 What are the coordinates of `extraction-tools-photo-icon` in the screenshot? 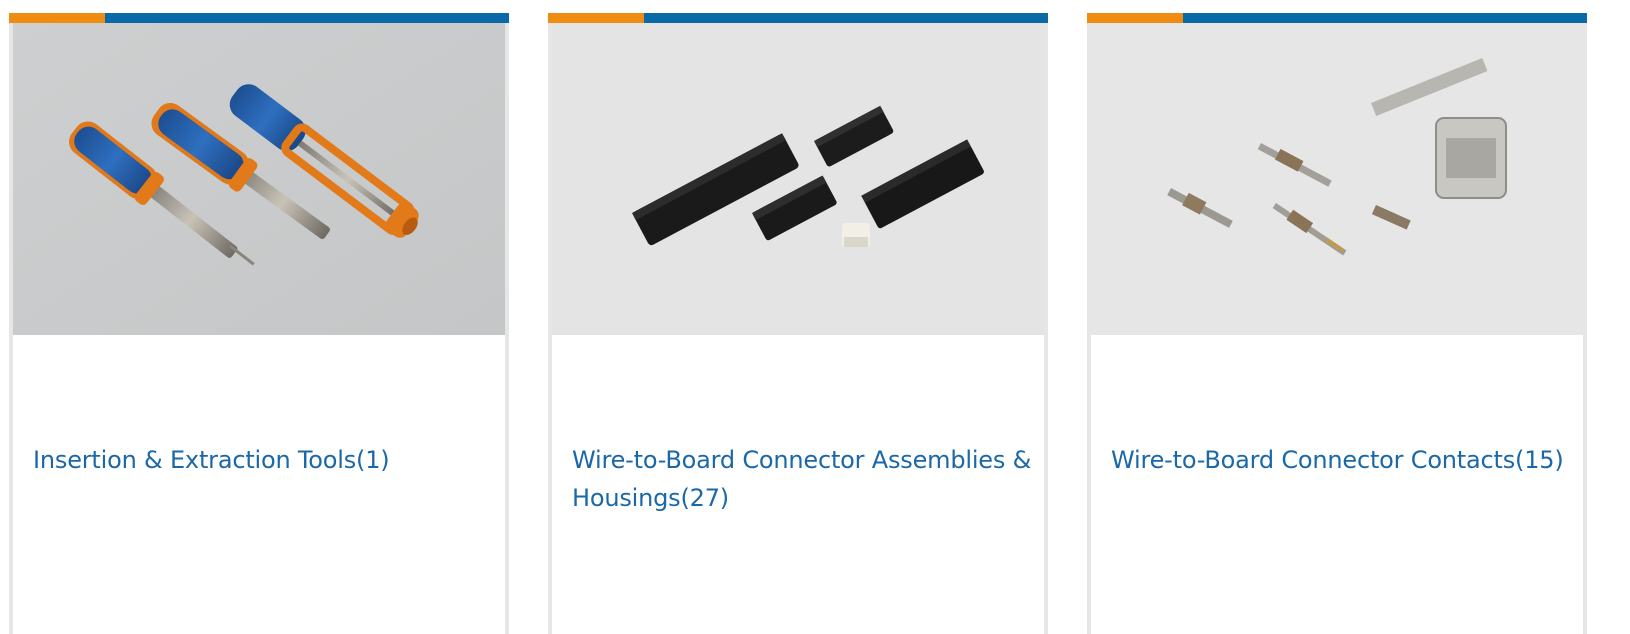 It's located at (259, 179).